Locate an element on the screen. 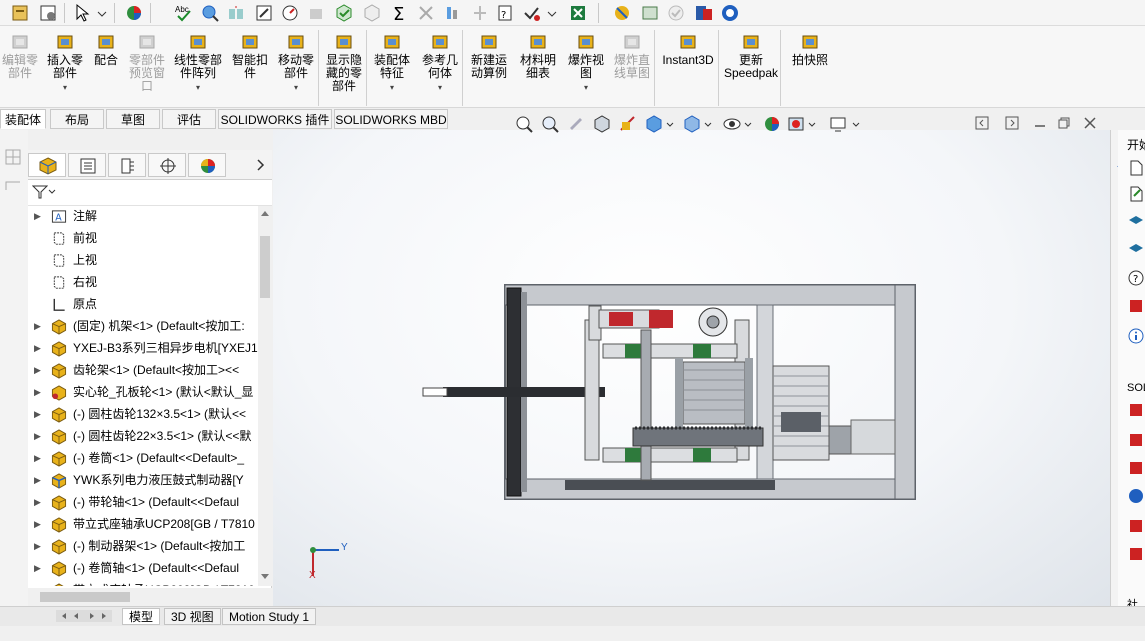 This screenshot has width=1145, height=641. display-style-icon is located at coordinates (692, 124).